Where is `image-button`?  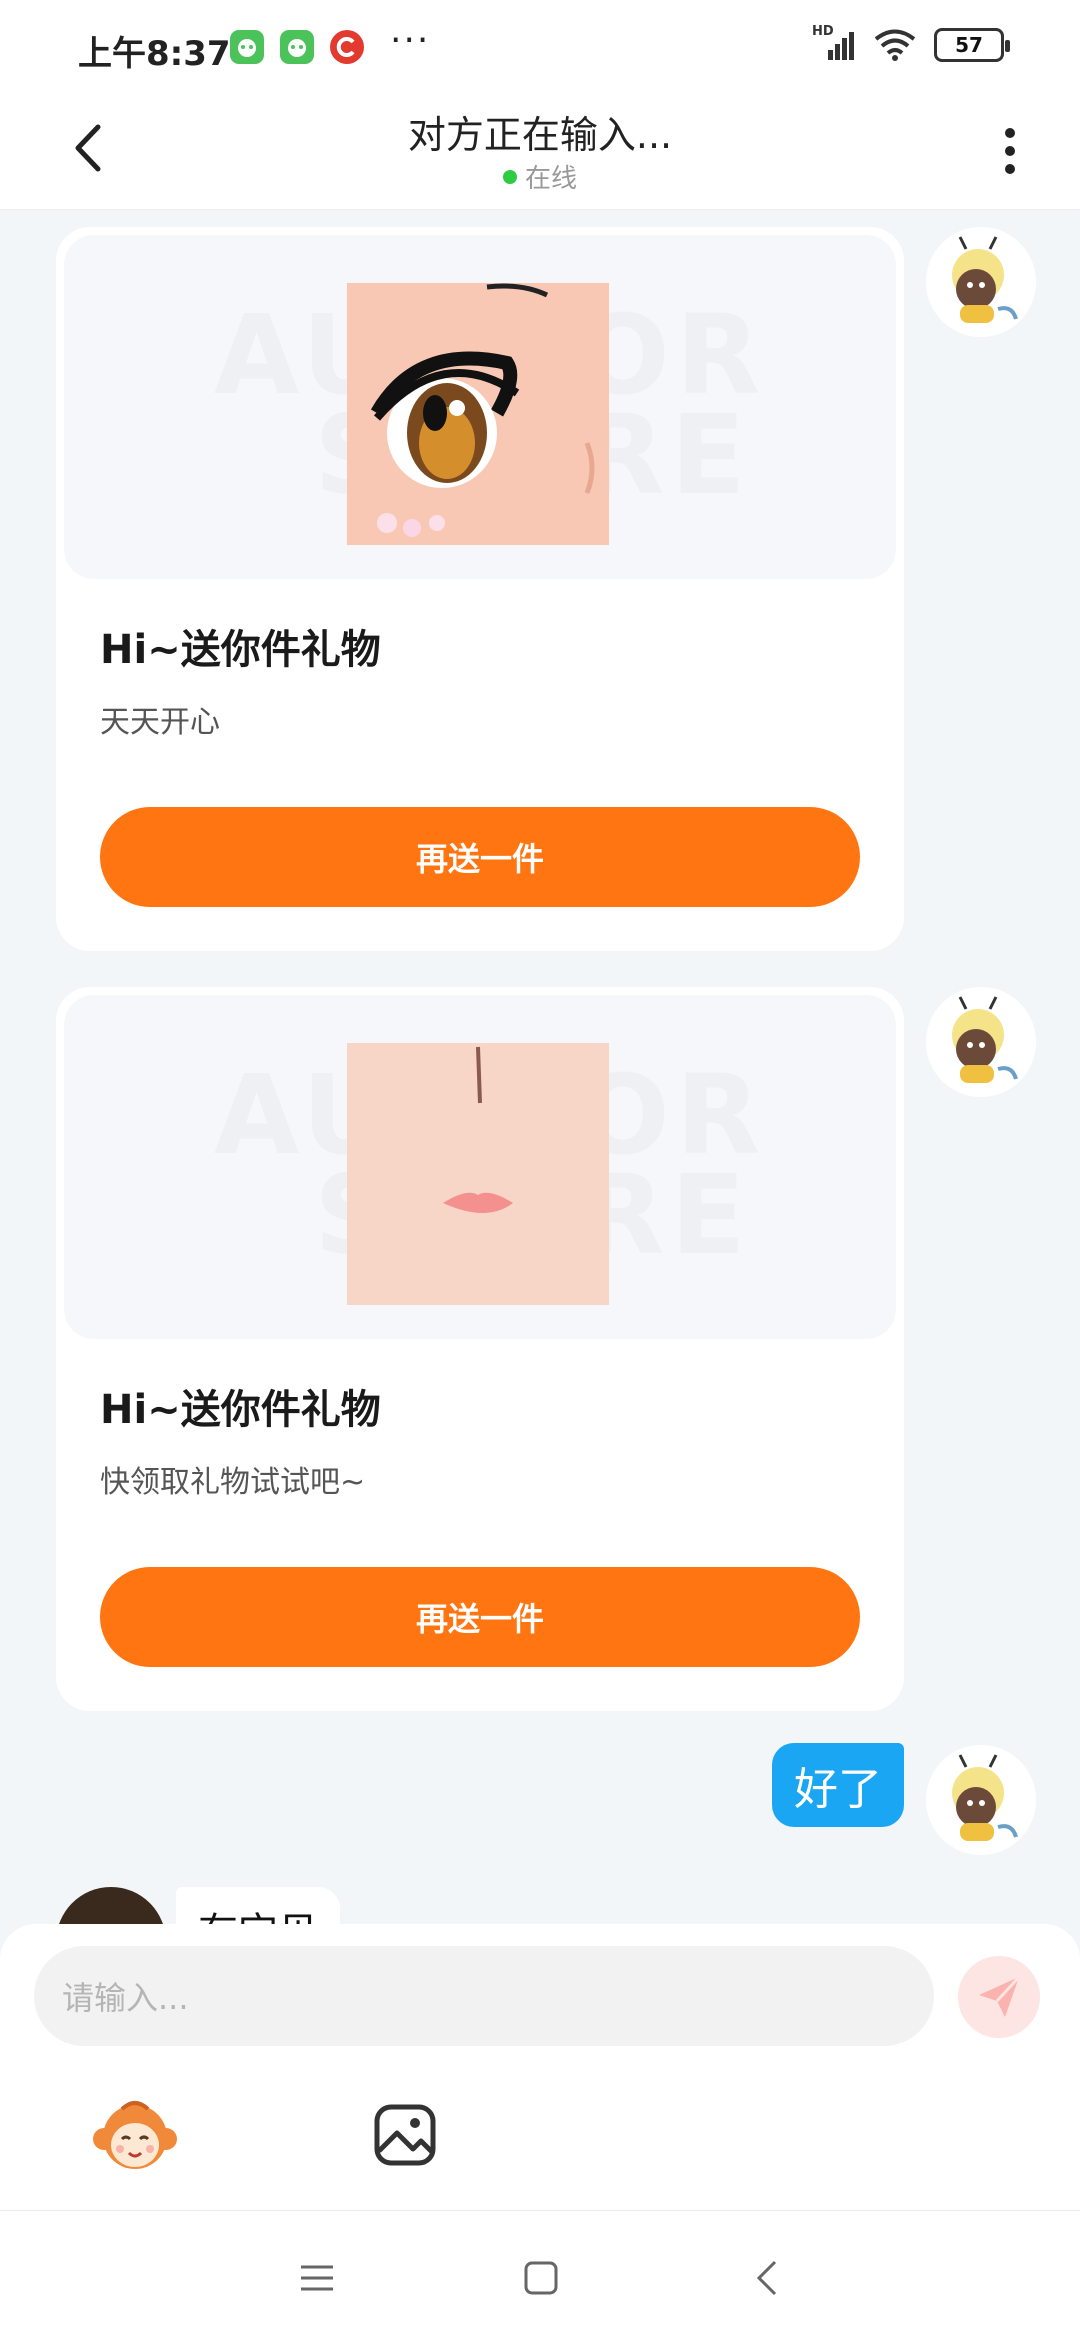 image-button is located at coordinates (405, 2135).